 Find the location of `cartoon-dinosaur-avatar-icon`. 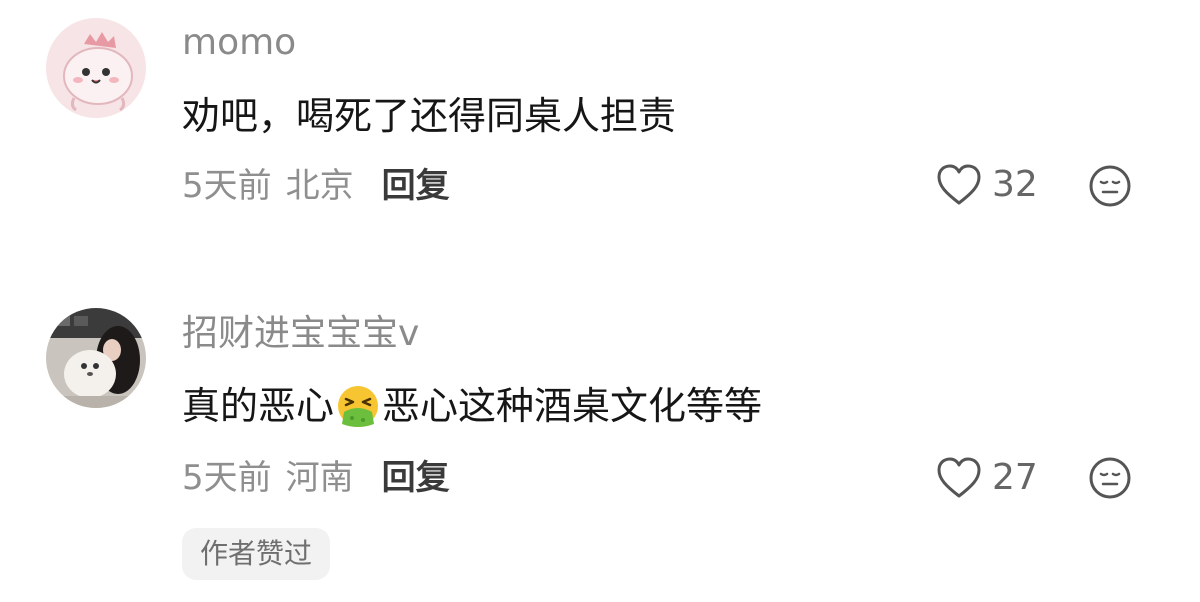

cartoon-dinosaur-avatar-icon is located at coordinates (96, 68).